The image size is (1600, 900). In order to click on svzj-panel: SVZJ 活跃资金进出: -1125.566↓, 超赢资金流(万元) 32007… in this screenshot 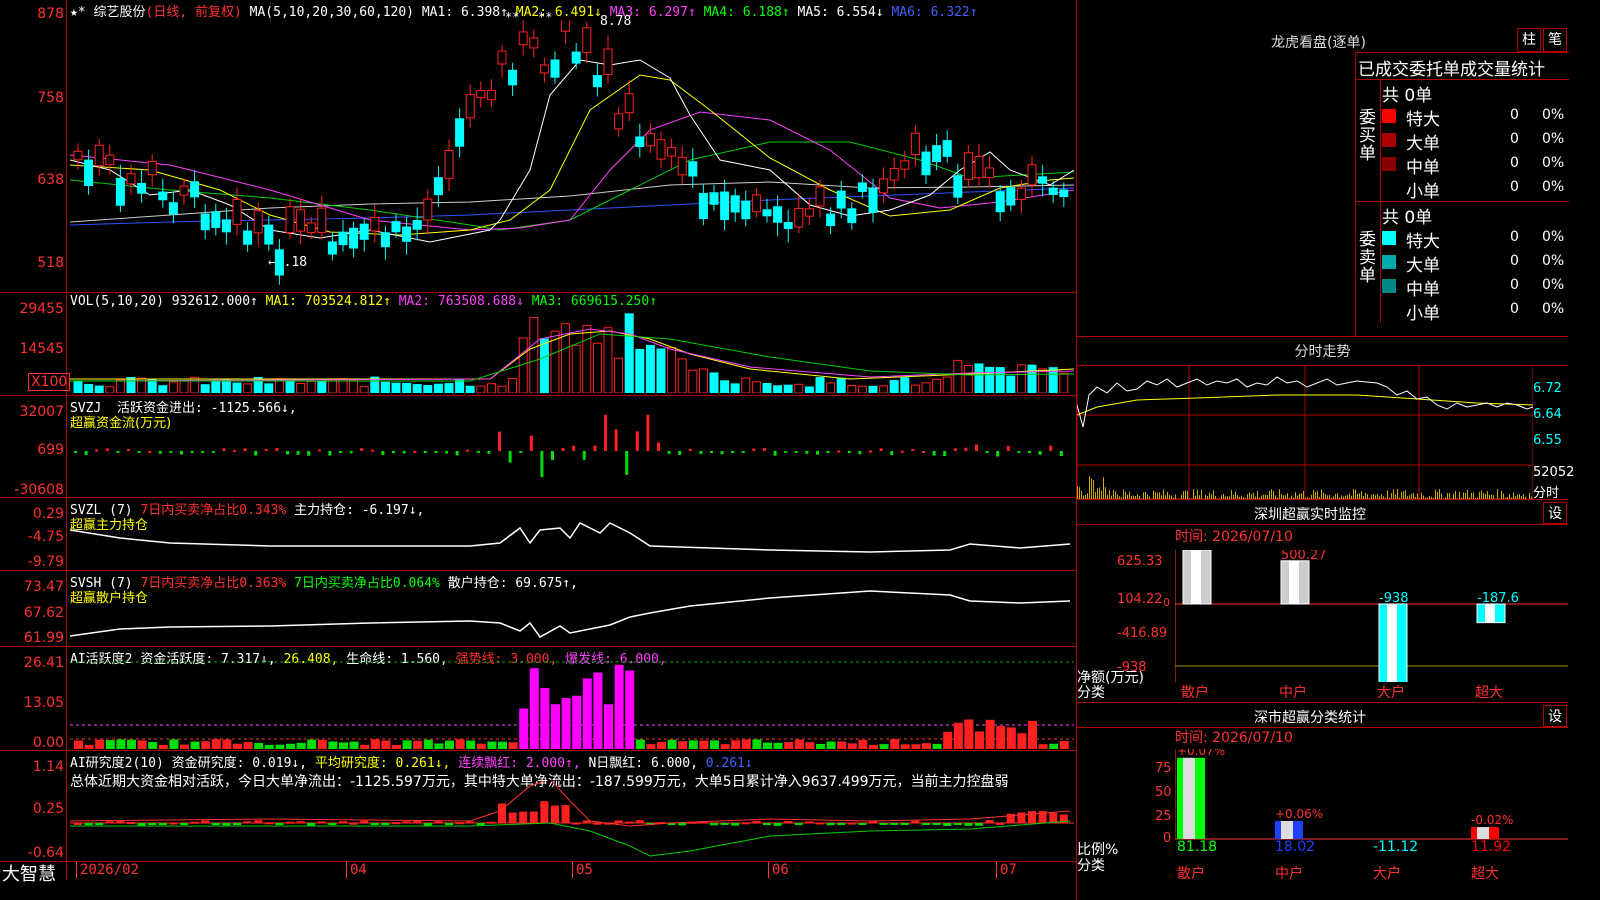, I will do `click(538, 447)`.